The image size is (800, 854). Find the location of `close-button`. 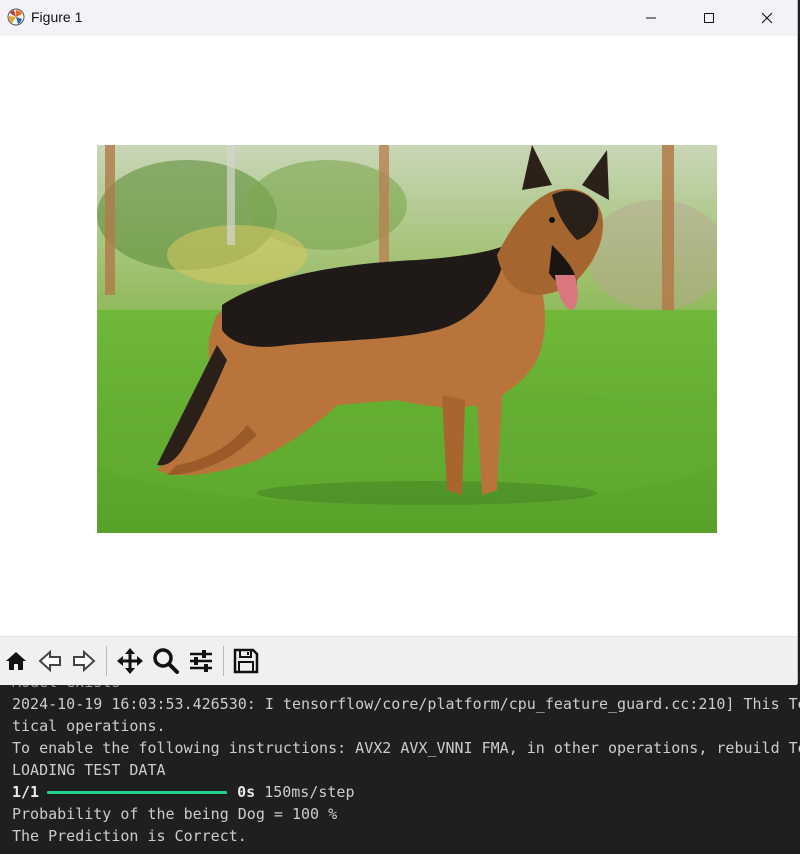

close-button is located at coordinates (767, 18).